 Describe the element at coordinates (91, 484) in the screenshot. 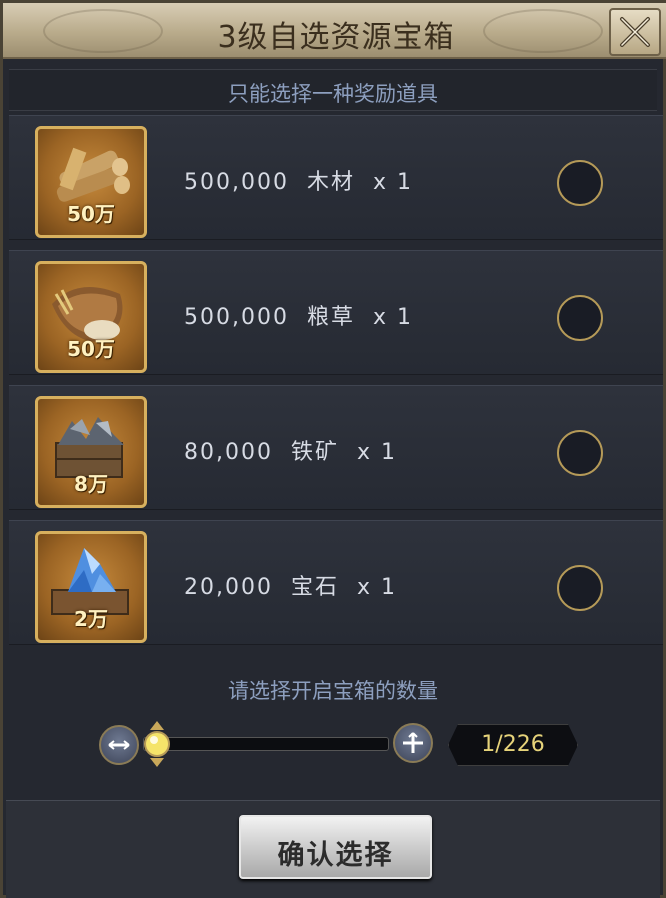

I see `item-amount-badge: 8万` at that location.